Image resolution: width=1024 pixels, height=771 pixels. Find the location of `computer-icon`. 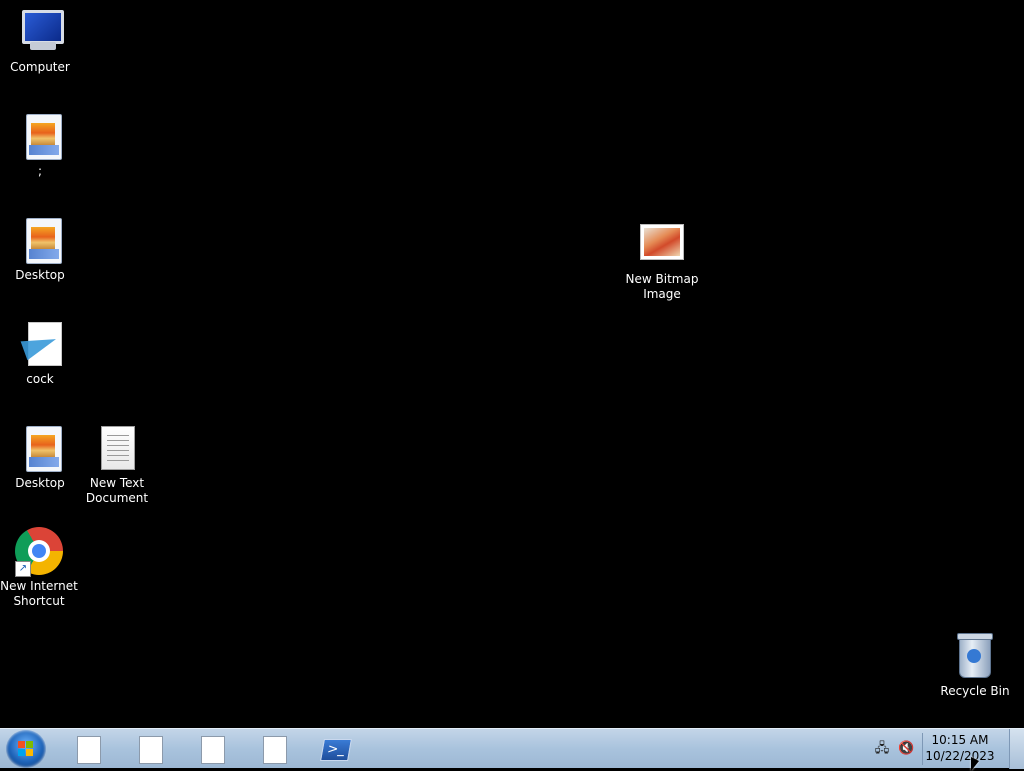

computer-icon is located at coordinates (40, 32).